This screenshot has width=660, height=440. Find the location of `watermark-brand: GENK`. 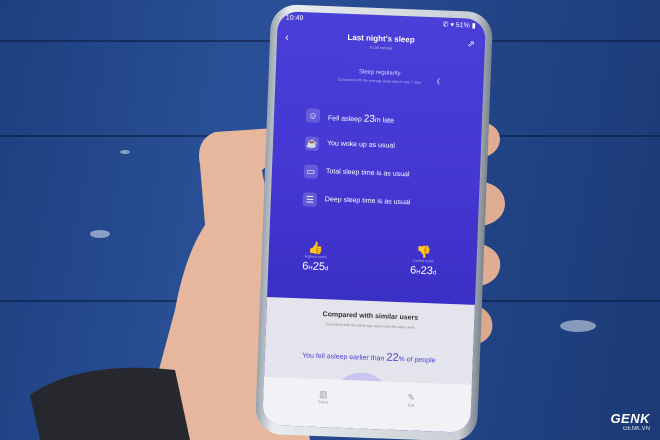

watermark-brand: GENK is located at coordinates (630, 418).